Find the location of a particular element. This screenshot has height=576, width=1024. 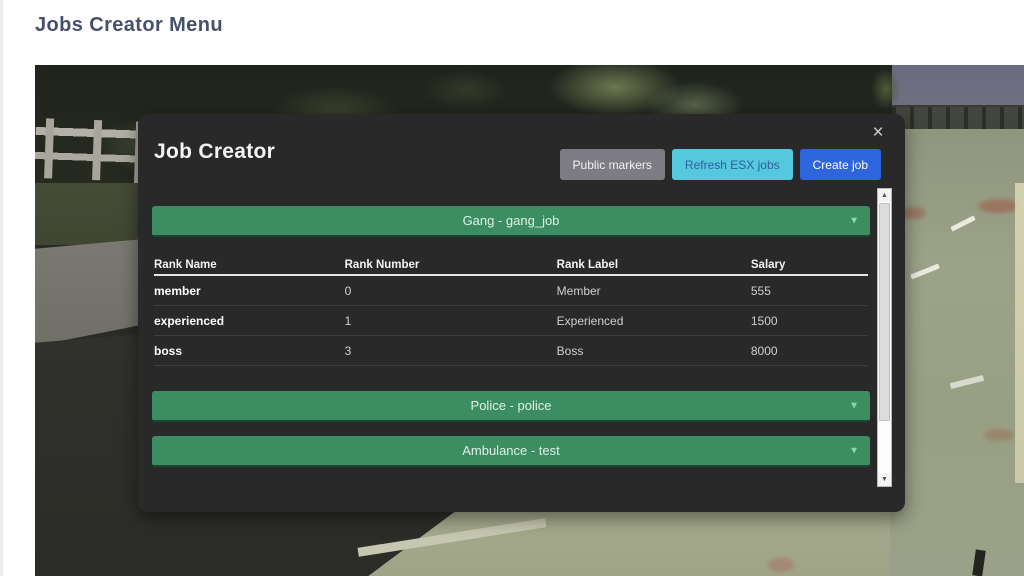

rank-name-cell: member is located at coordinates (177, 290).